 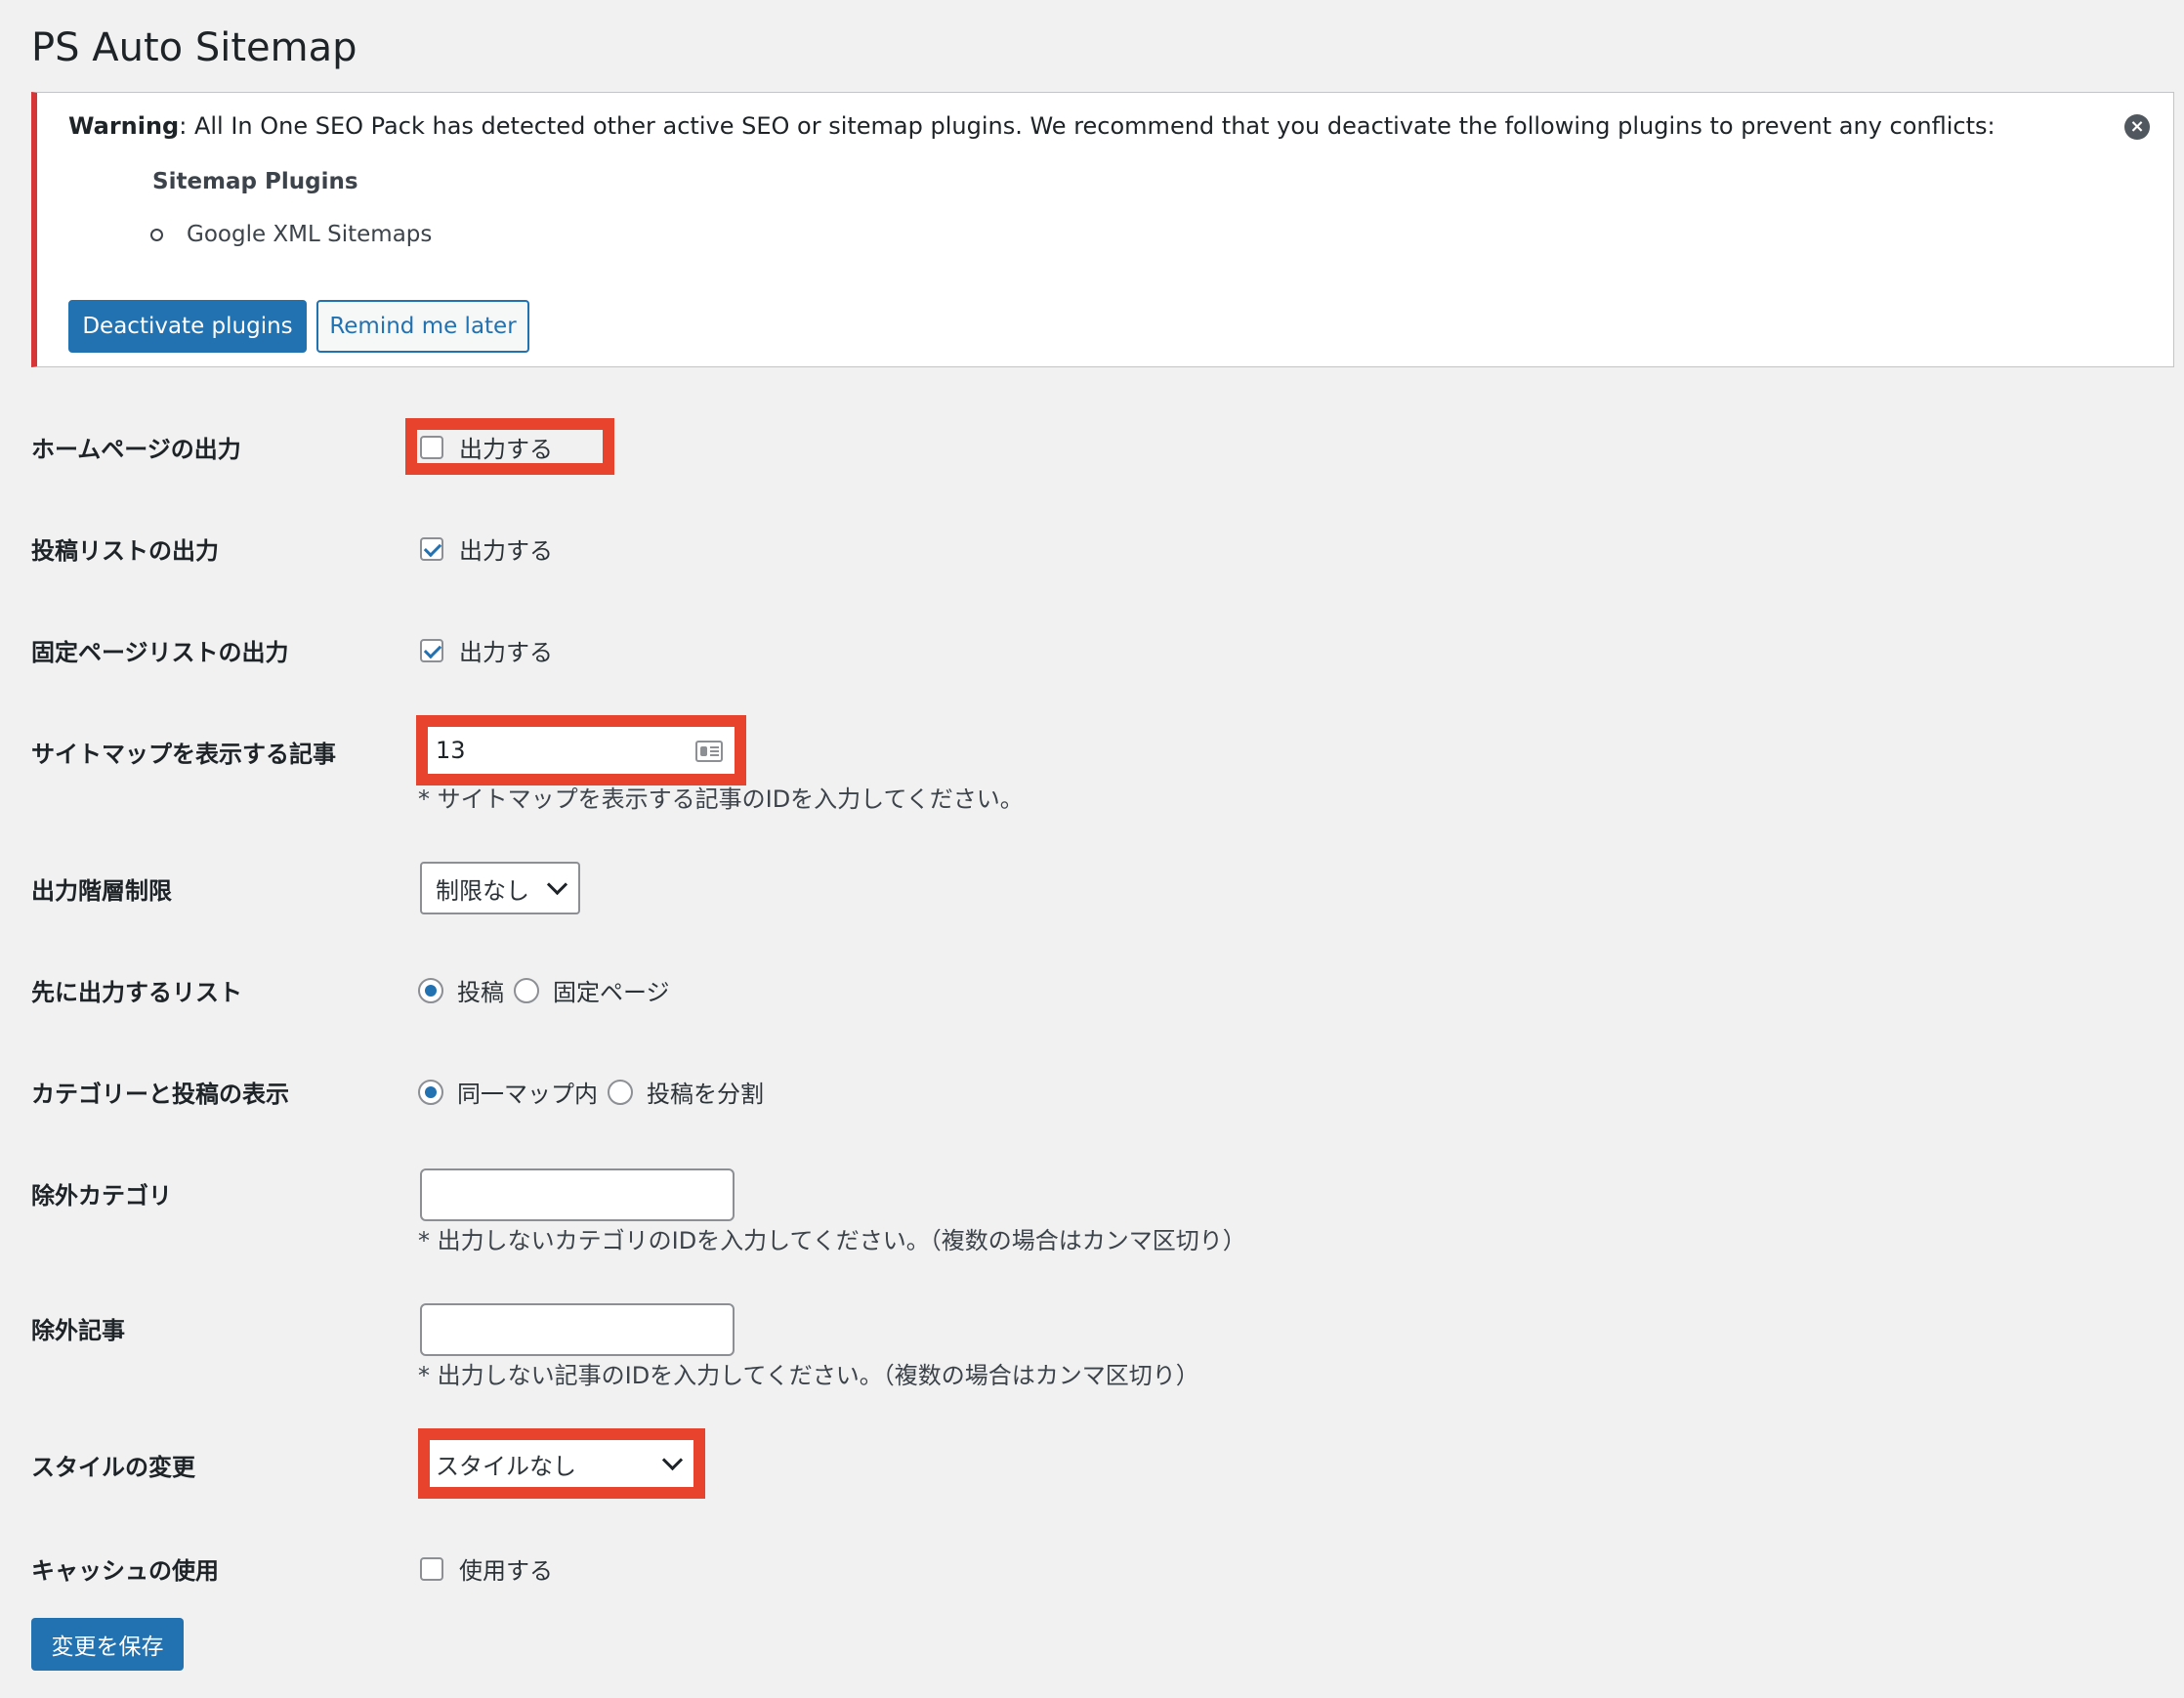 I want to click on exclude-post-description: * 出力しない記事のIDを入力してください。（複数の場合はカンマ区切り）, so click(x=808, y=1375).